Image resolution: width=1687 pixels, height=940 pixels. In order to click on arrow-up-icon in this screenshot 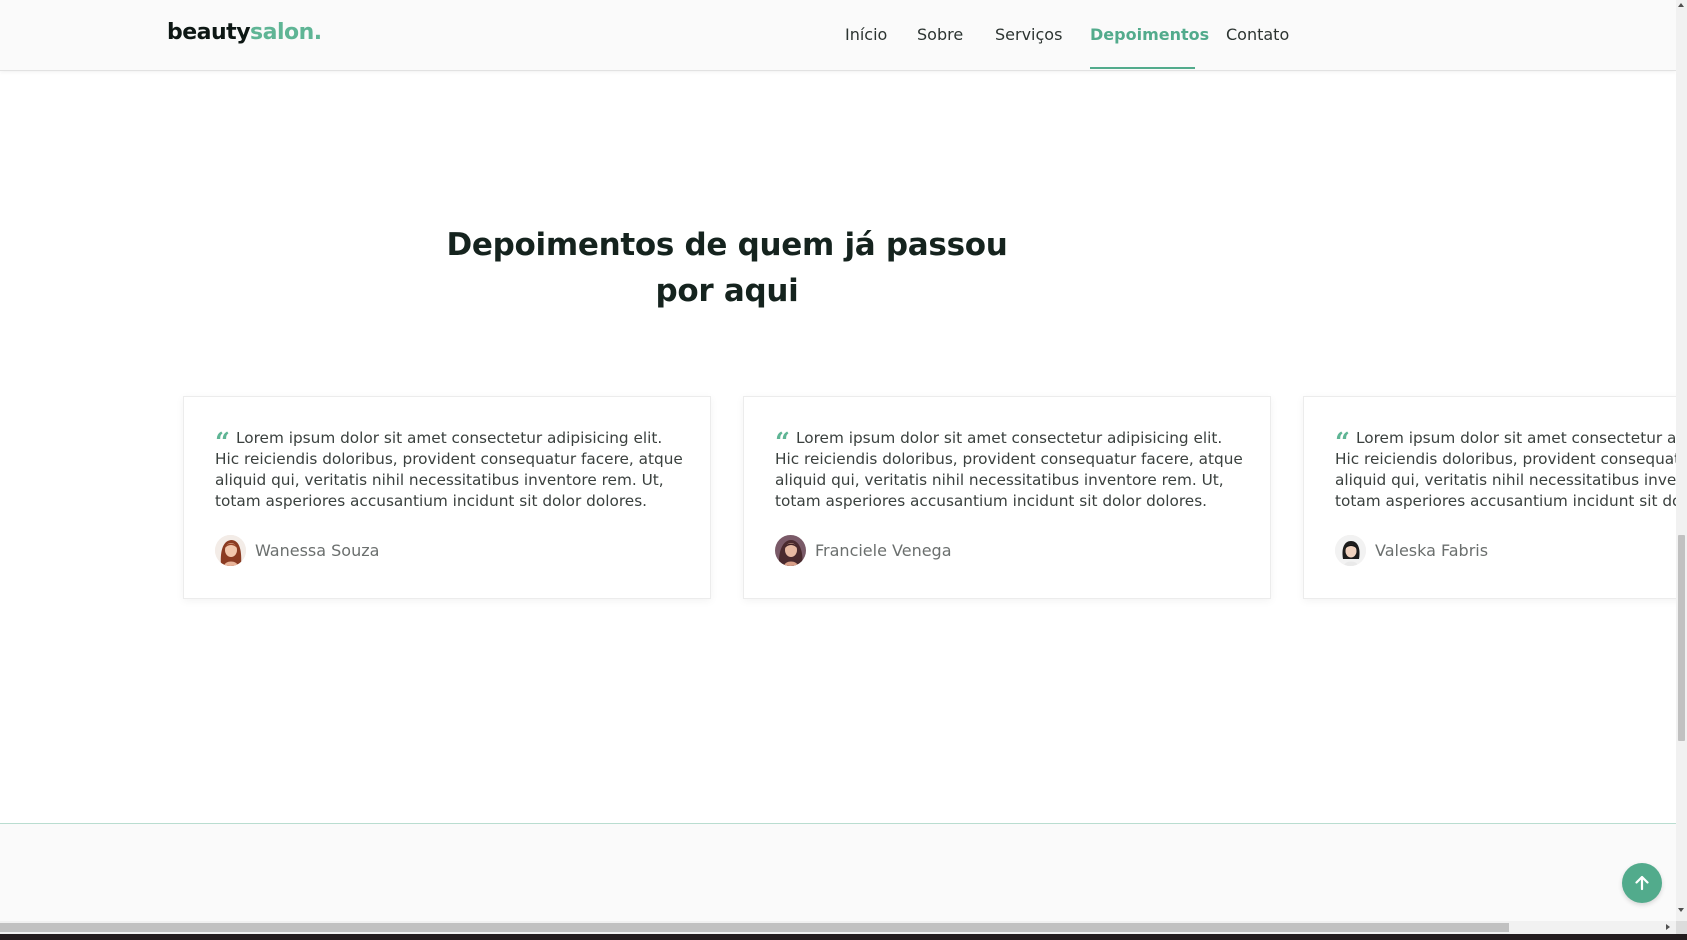, I will do `click(1642, 883)`.